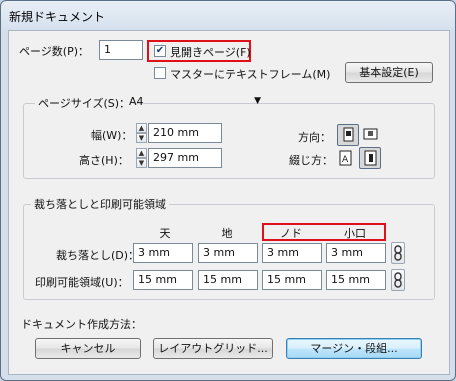 This screenshot has width=456, height=381. What do you see at coordinates (104, 160) in the screenshot?
I see `height-label: 高さ(H)：` at bounding box center [104, 160].